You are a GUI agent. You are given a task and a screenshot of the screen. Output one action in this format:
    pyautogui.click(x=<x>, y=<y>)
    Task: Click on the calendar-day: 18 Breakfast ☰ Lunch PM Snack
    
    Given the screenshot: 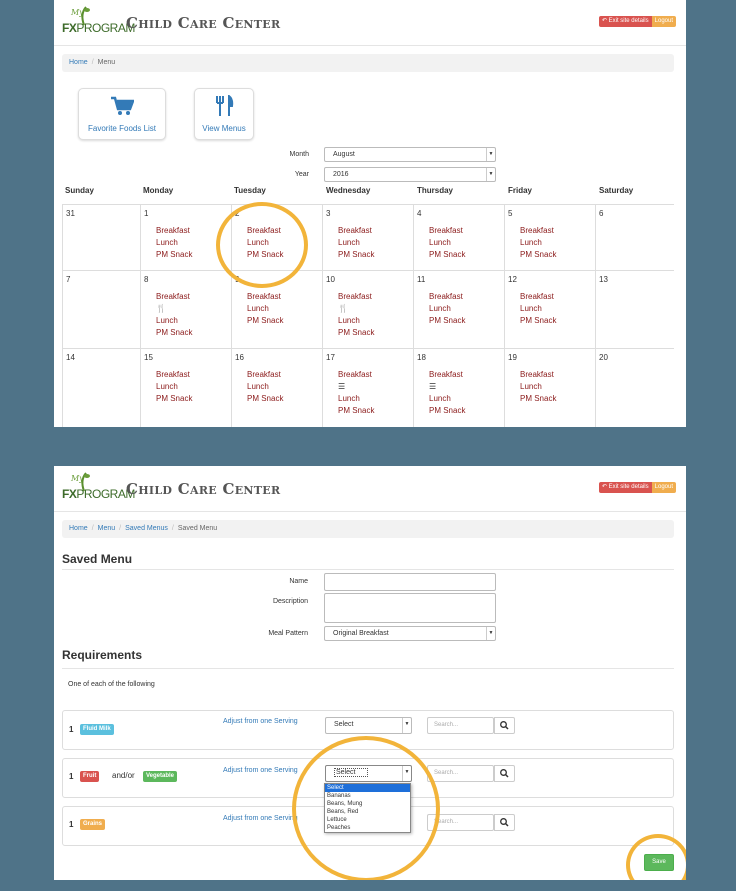 What is the action you would take?
    pyautogui.click(x=458, y=387)
    